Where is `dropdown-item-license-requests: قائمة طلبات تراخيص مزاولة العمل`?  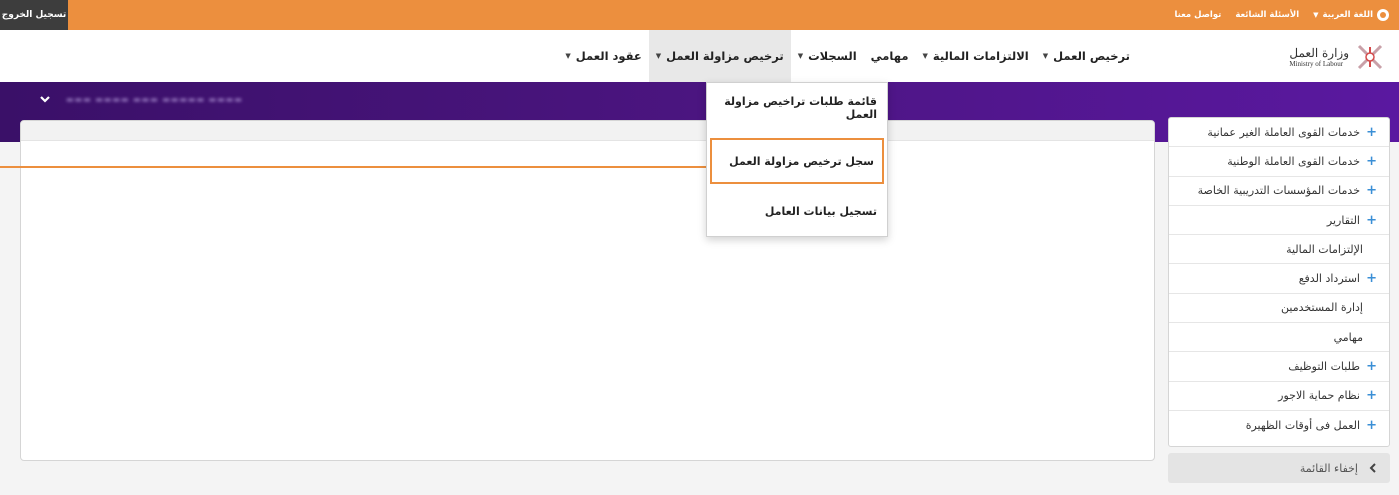
dropdown-item-license-requests: قائمة طلبات تراخيص مزاولة العمل is located at coordinates (797, 108).